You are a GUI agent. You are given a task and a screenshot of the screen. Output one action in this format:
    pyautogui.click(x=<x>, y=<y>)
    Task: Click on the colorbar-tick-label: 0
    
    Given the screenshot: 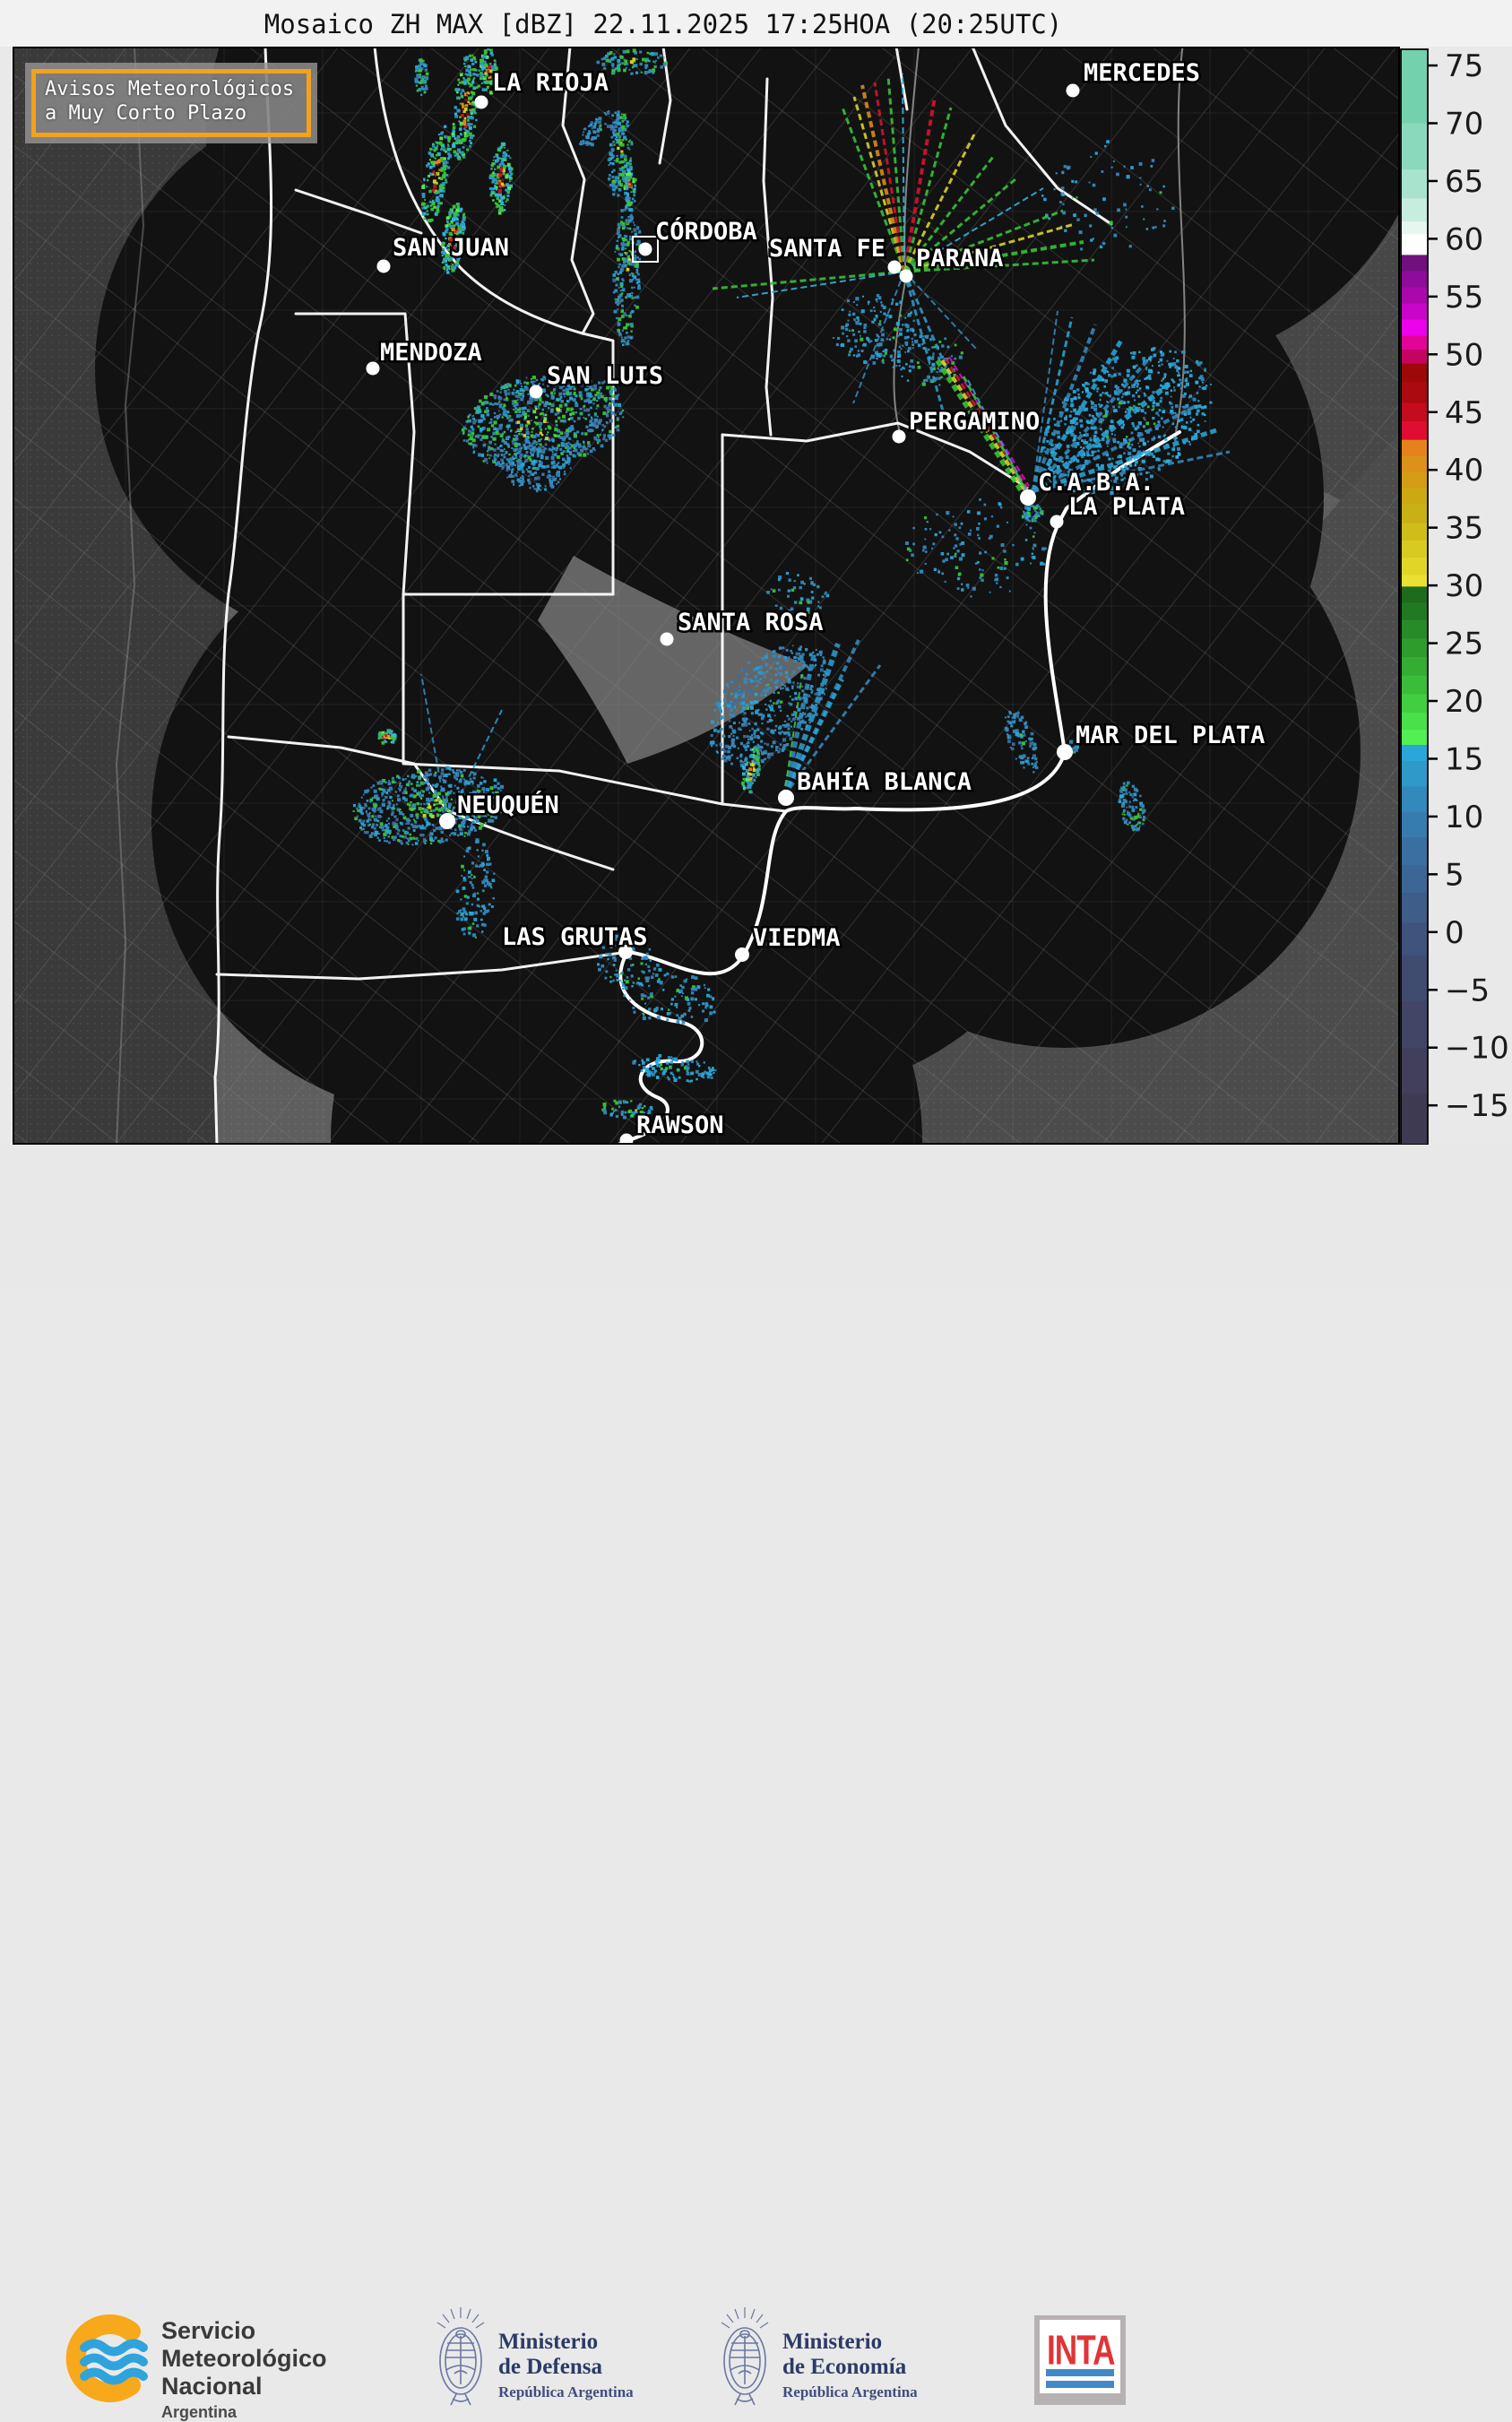 What is the action you would take?
    pyautogui.click(x=1454, y=933)
    